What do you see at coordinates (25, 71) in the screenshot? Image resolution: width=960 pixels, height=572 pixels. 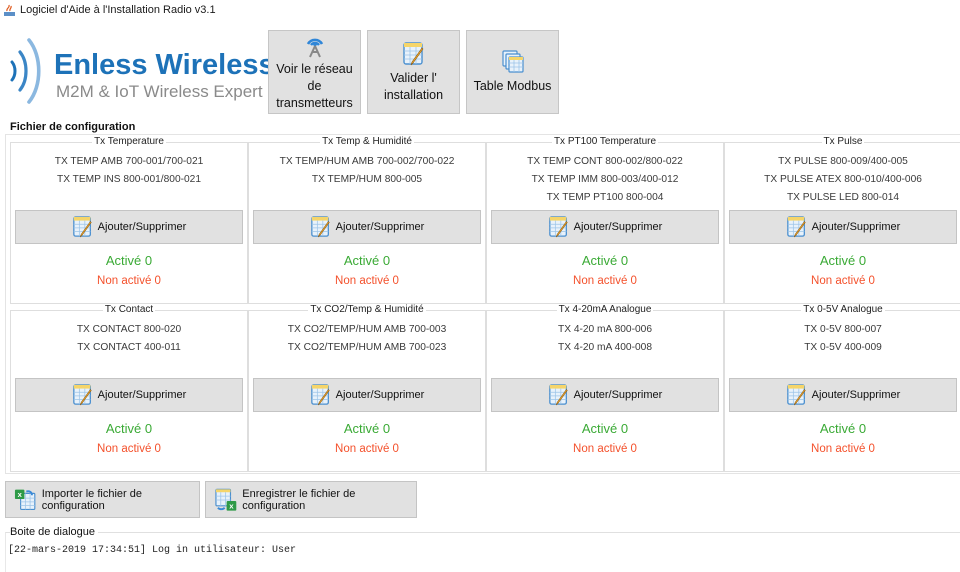 I see `radio-waves-icon` at bounding box center [25, 71].